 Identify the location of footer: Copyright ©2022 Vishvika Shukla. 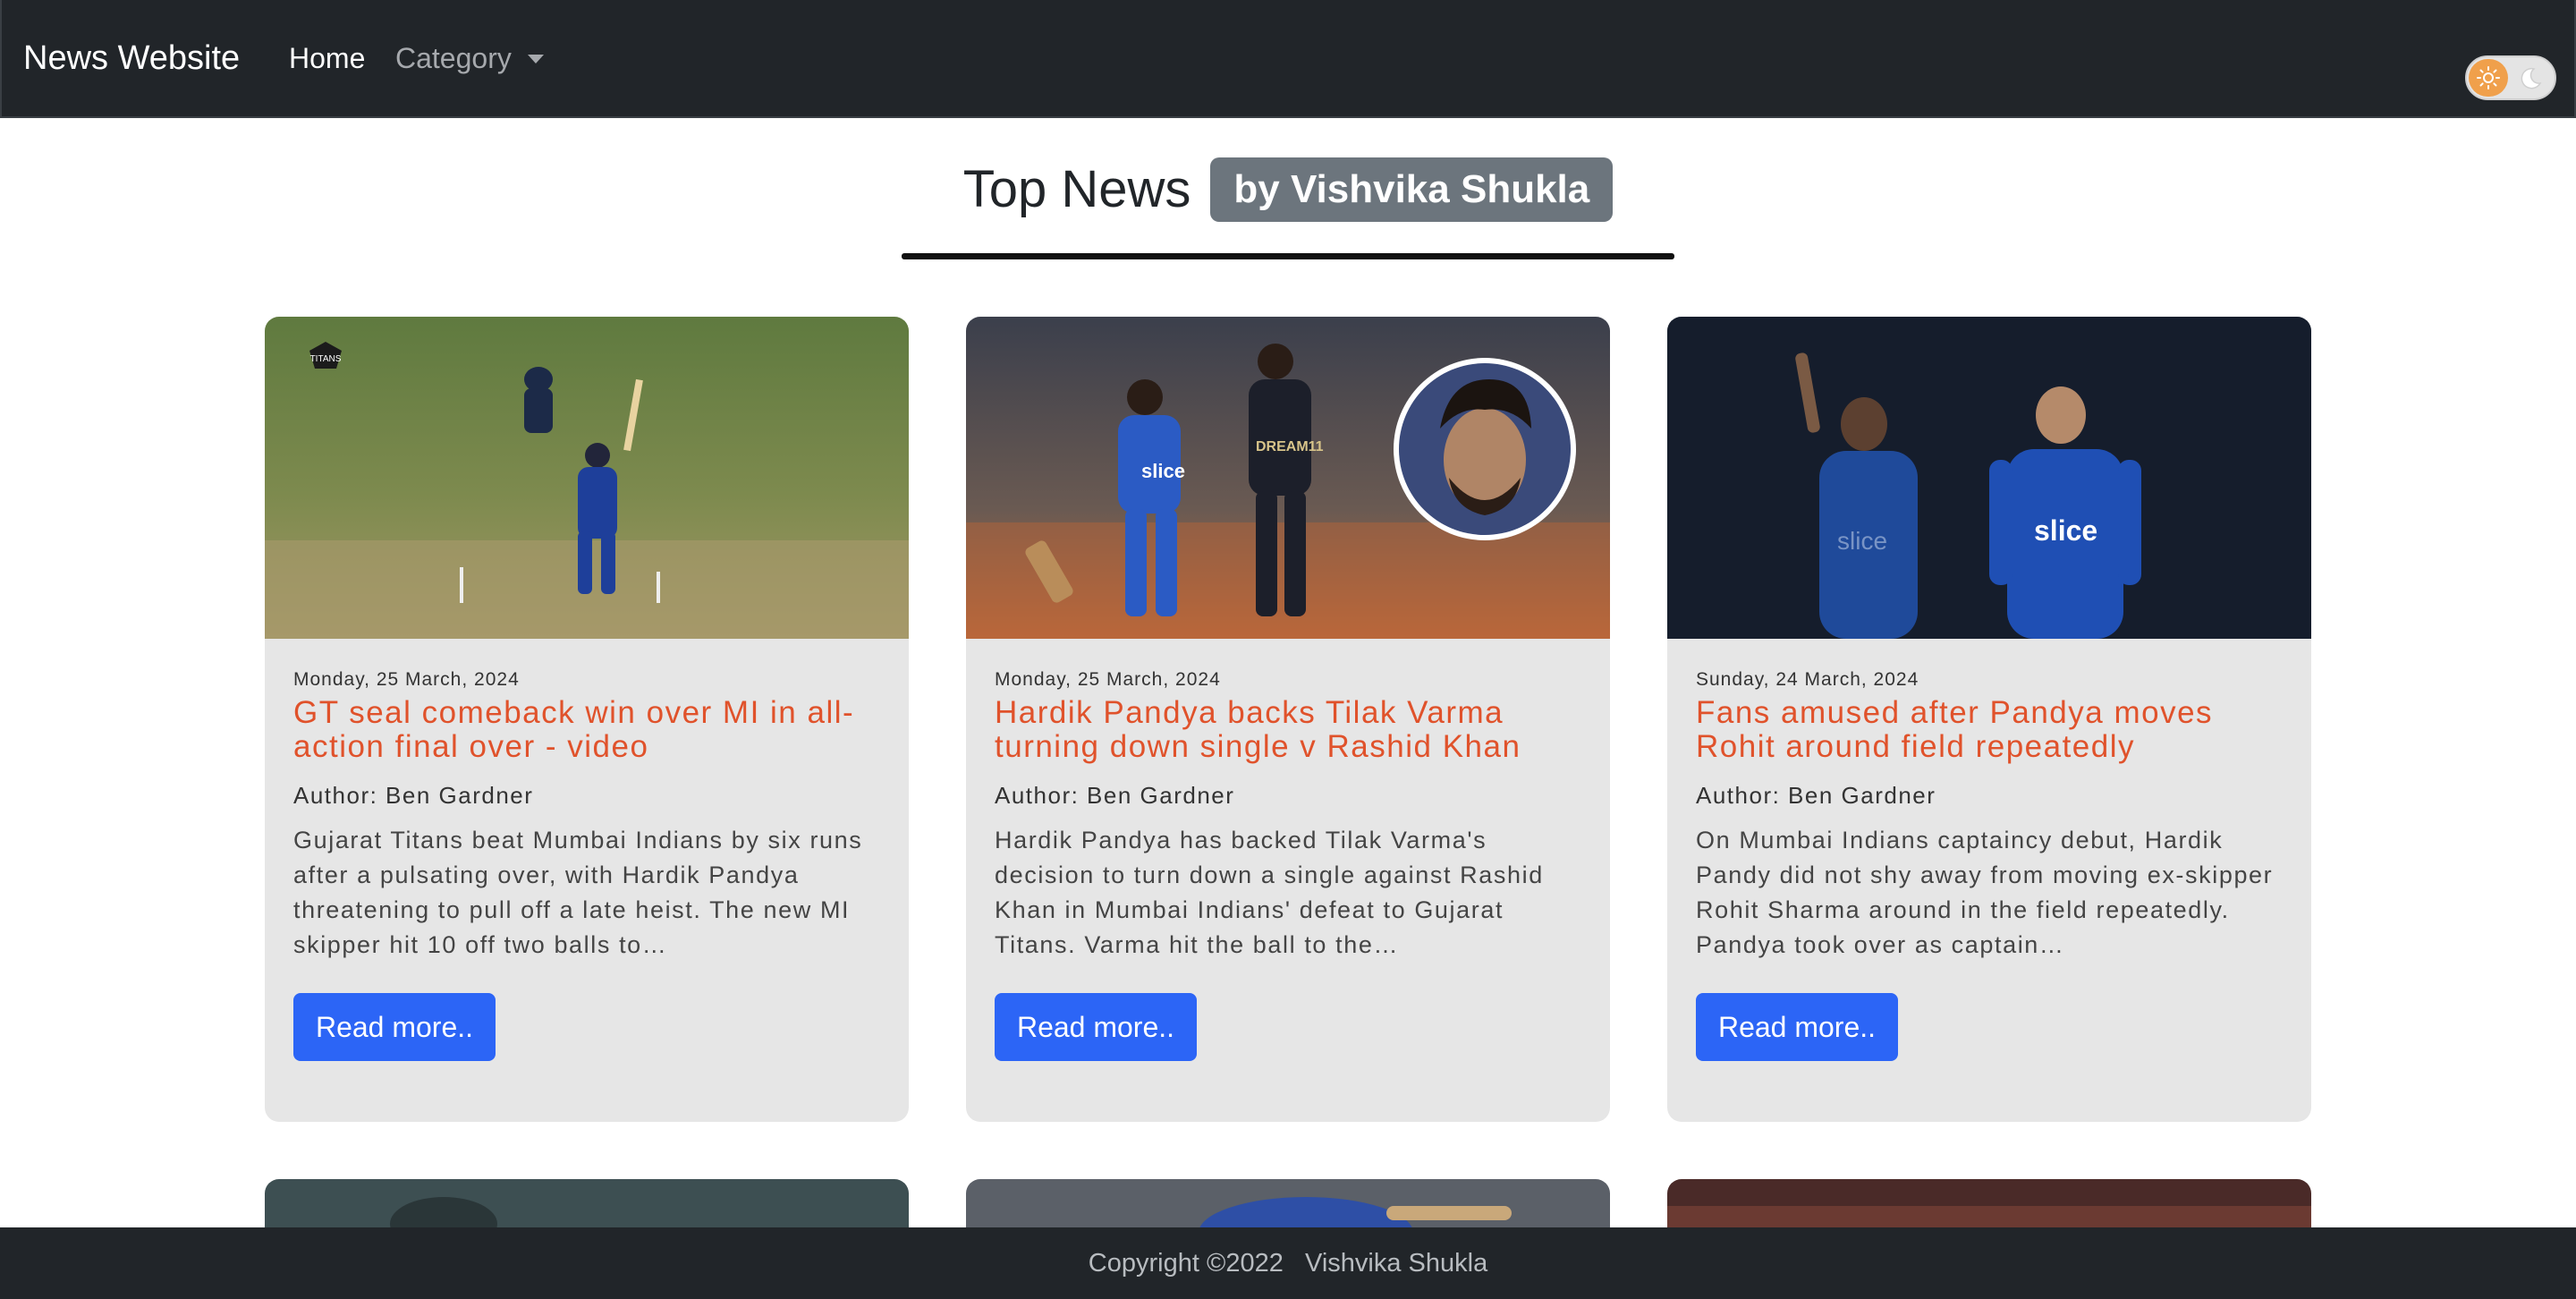
(1288, 1263).